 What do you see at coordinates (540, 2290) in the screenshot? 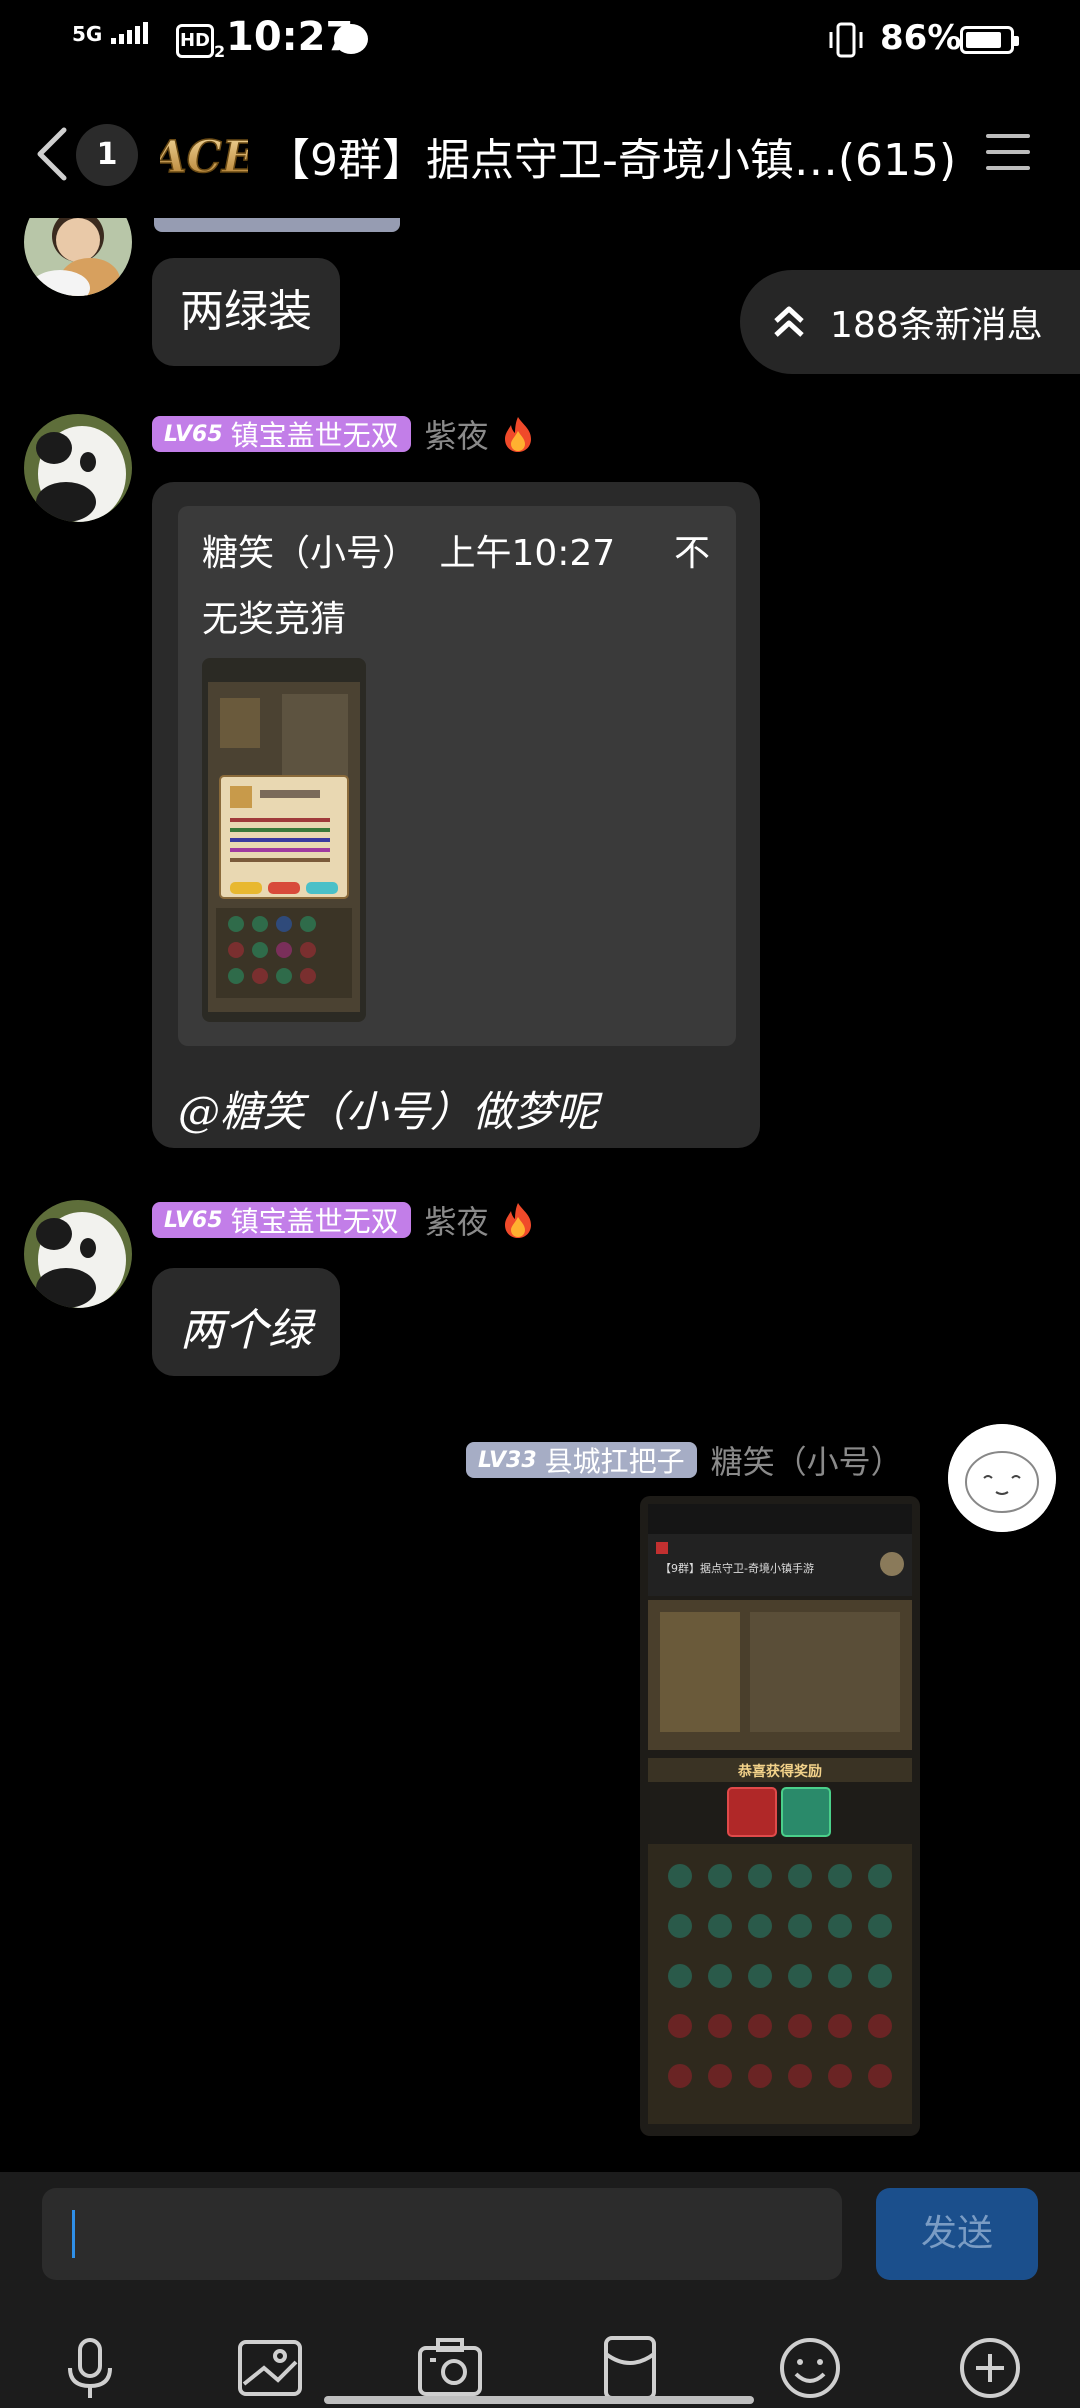
I see `input-bar: 发送` at bounding box center [540, 2290].